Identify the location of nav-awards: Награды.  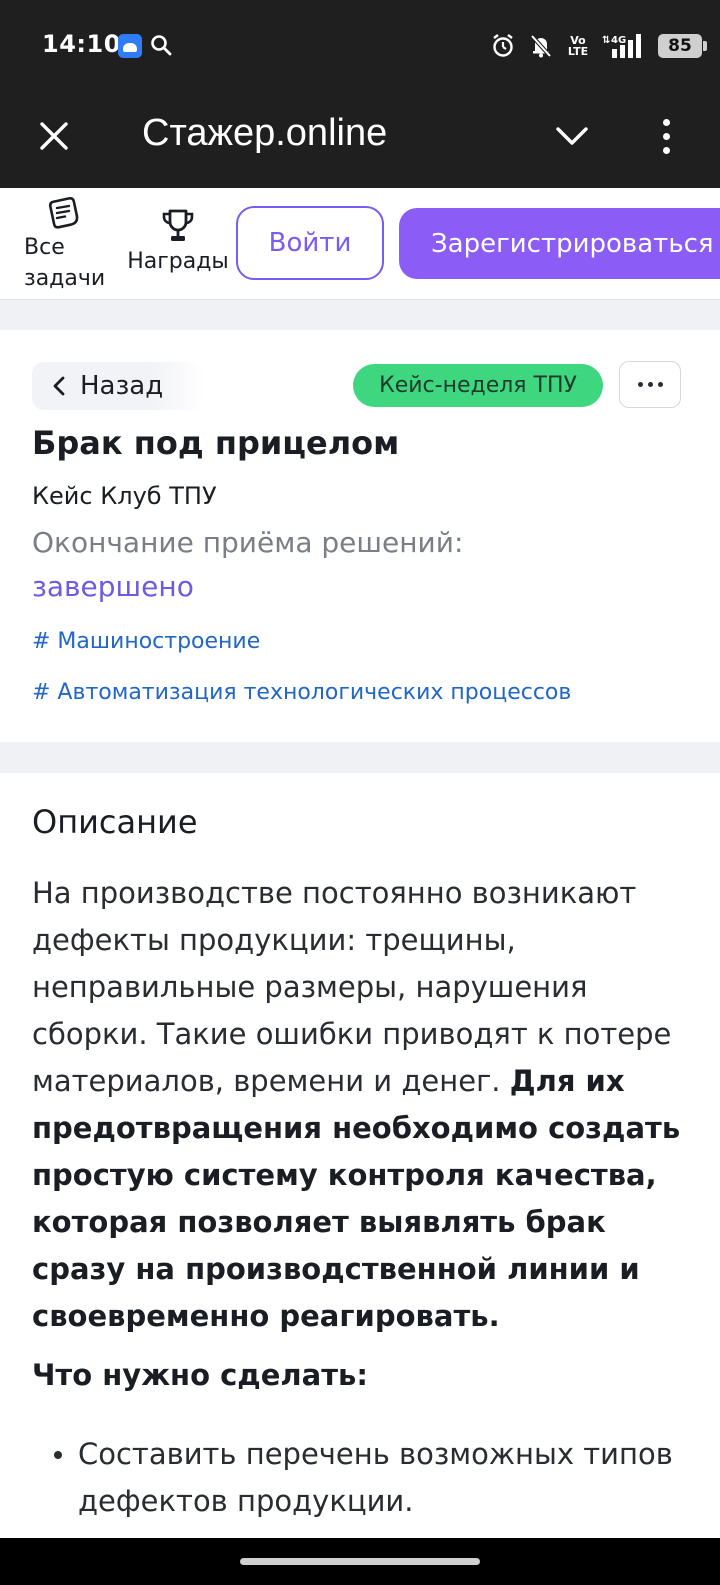
(178, 242).